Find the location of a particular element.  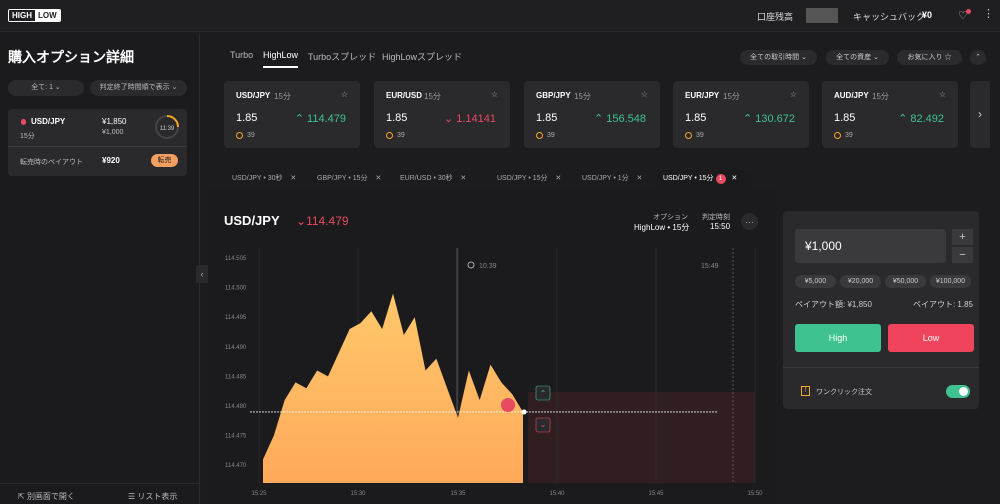

quick-amount-button: ¥5,000 is located at coordinates (815, 281).